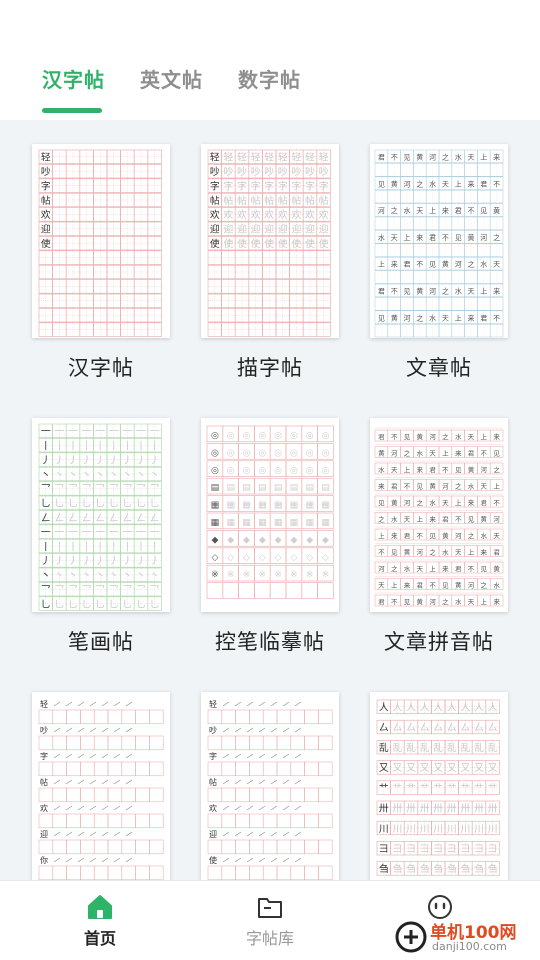 The height and width of the screenshot is (960, 540). What do you see at coordinates (384, 768) in the screenshot?
I see `sample-char: 又` at bounding box center [384, 768].